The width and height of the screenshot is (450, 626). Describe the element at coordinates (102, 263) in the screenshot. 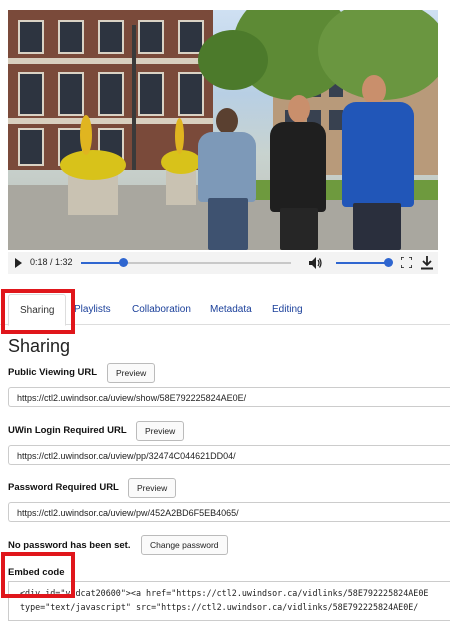

I see `seek-progress` at that location.